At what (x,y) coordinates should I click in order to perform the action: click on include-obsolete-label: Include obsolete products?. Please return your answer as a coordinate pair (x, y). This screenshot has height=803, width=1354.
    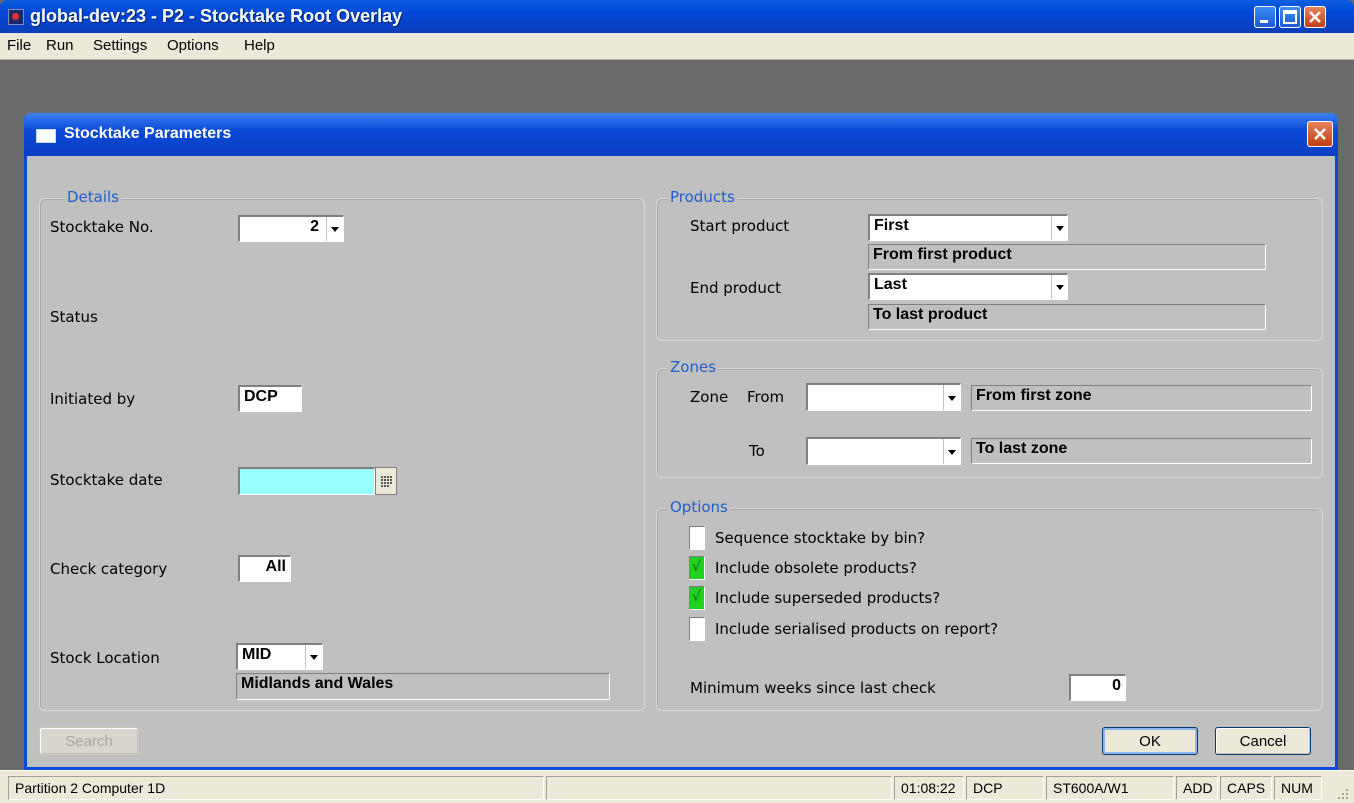
    Looking at the image, I should click on (816, 568).